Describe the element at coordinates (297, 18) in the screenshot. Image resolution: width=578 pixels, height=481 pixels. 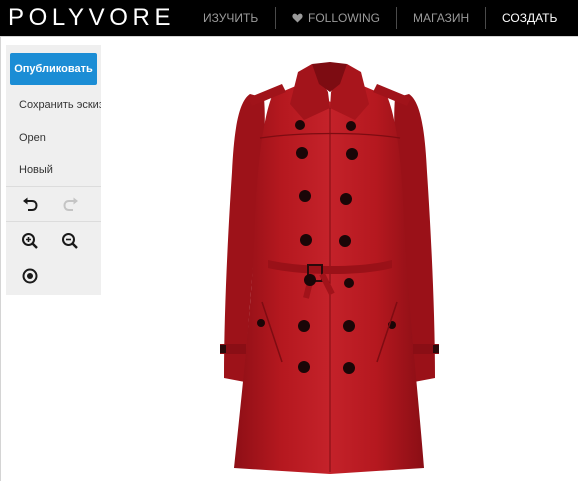
I see `heart-icon` at that location.